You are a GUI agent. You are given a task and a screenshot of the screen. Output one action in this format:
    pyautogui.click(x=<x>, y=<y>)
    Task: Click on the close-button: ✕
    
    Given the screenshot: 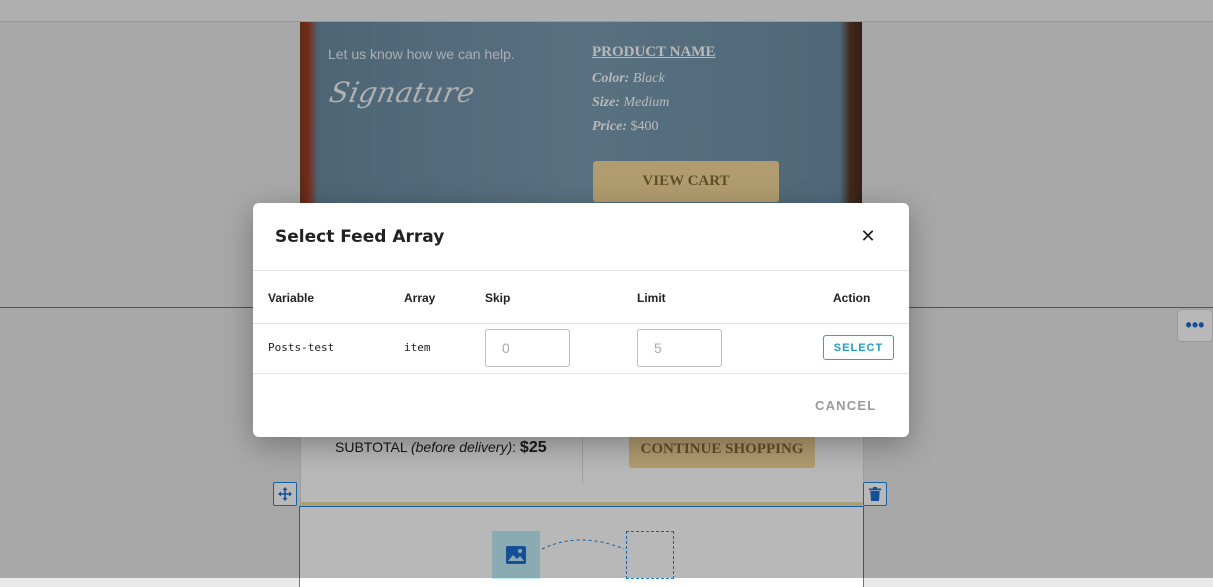 What is the action you would take?
    pyautogui.click(x=868, y=236)
    